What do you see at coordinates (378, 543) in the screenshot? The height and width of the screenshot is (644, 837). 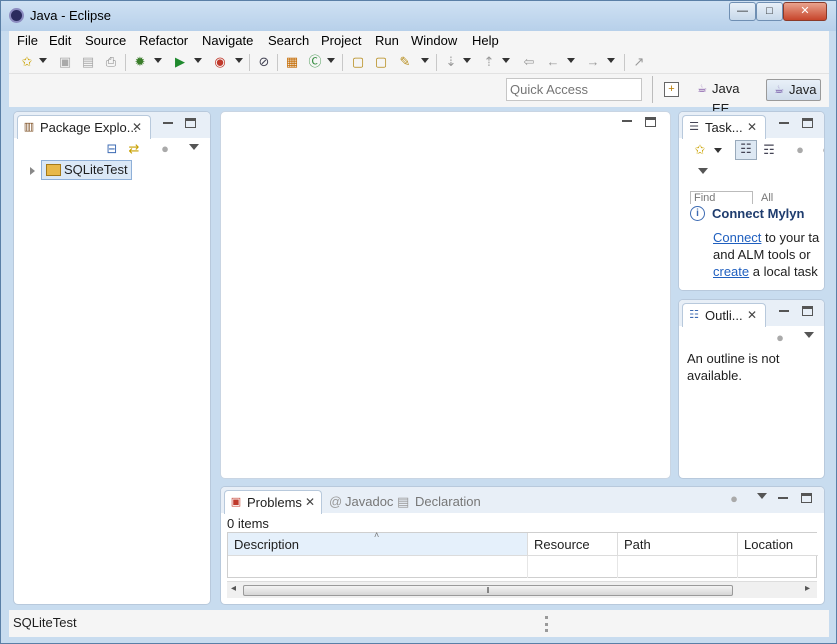 I see `column-description: Description ˄` at bounding box center [378, 543].